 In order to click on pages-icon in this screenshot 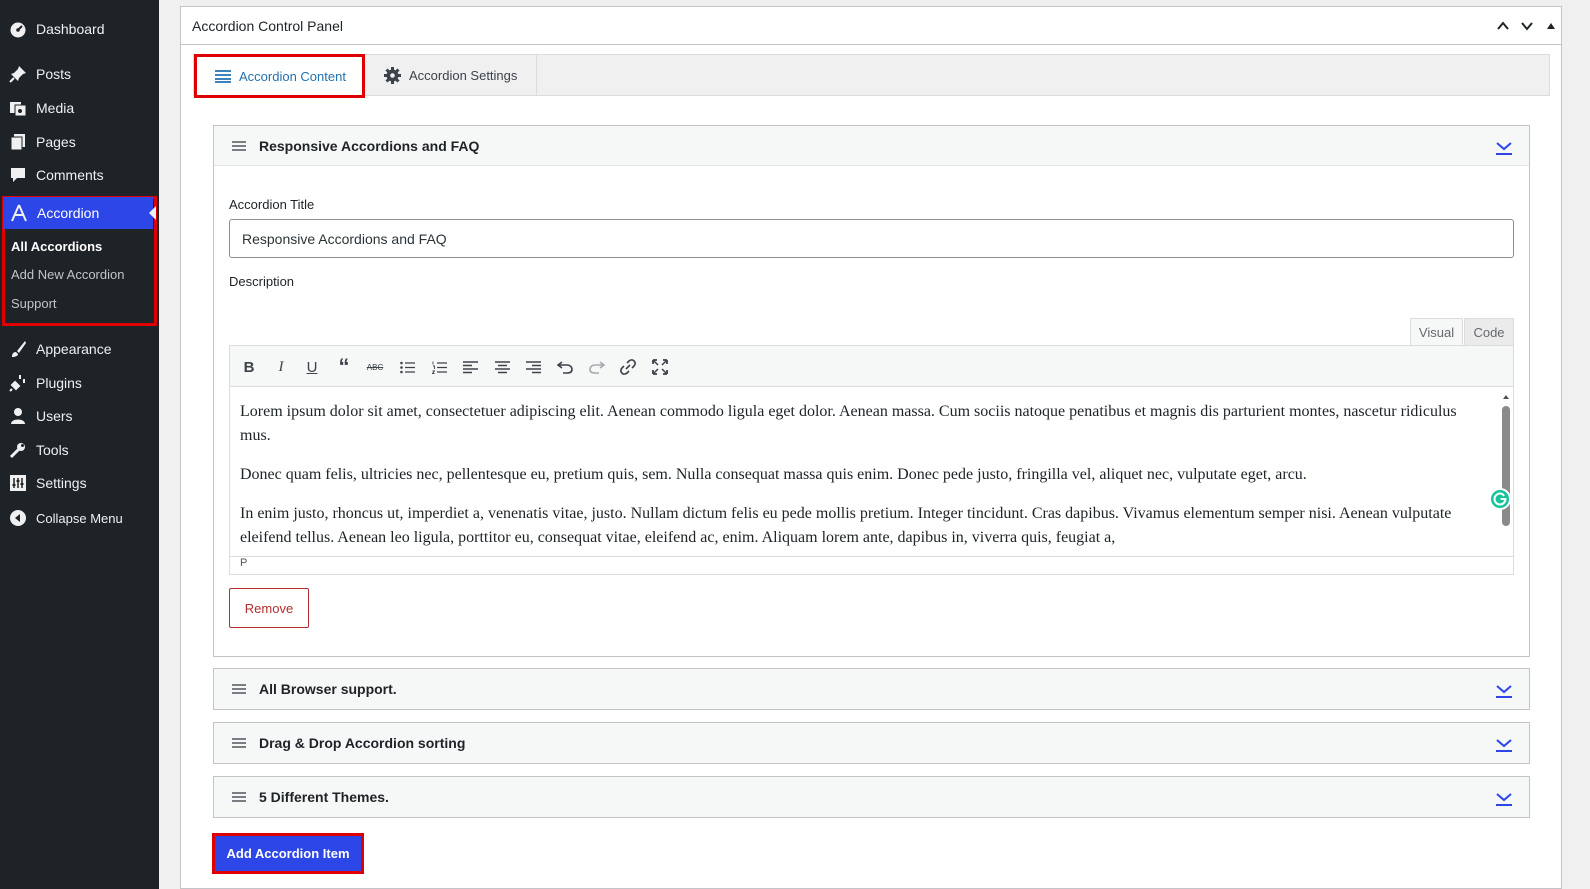, I will do `click(18, 142)`.